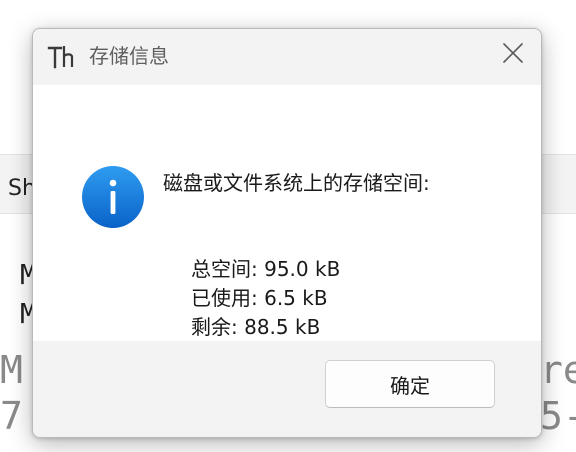 This screenshot has width=576, height=452. Describe the element at coordinates (61, 57) in the screenshot. I see `app-logo-icon` at that location.